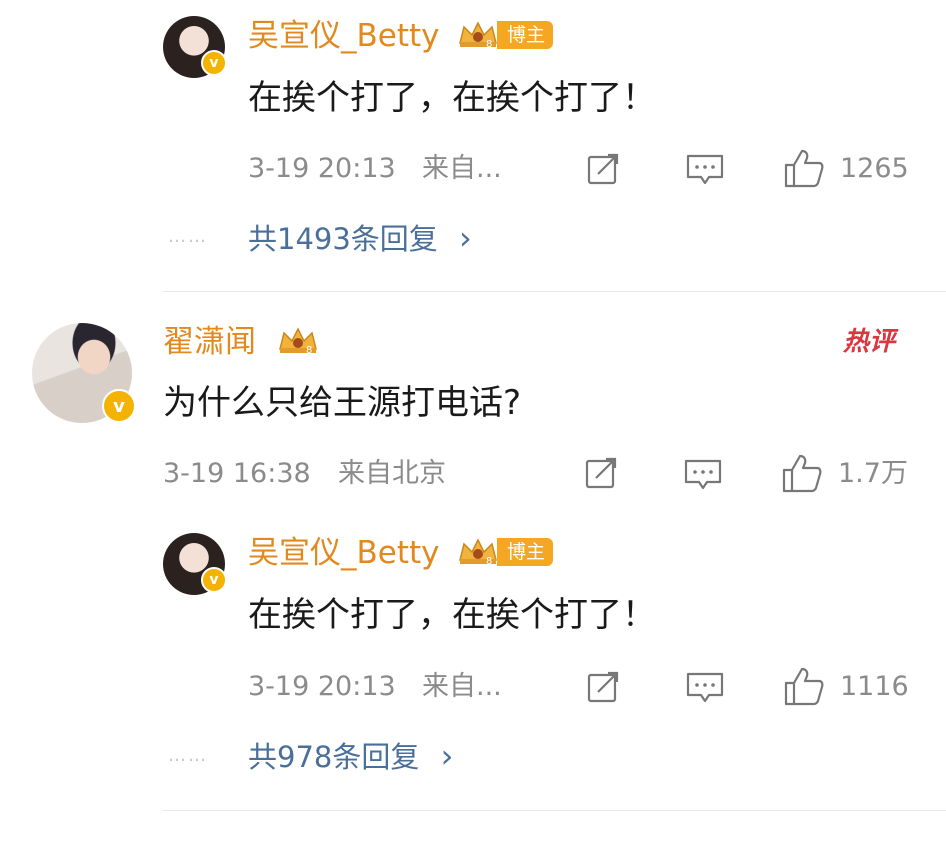  What do you see at coordinates (874, 168) in the screenshot?
I see `like-count: 1265` at bounding box center [874, 168].